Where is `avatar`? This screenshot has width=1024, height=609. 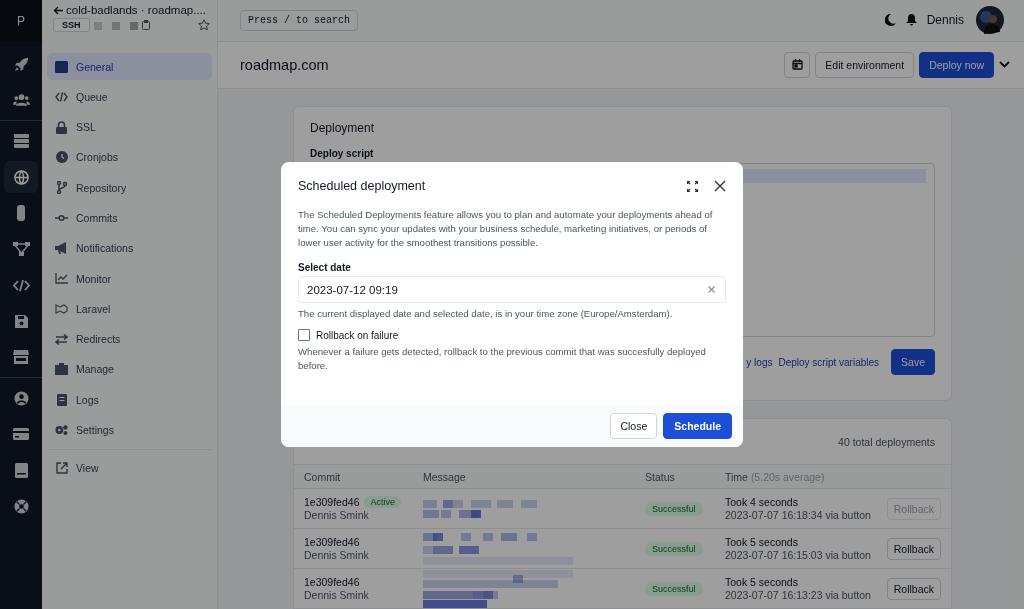 avatar is located at coordinates (990, 20).